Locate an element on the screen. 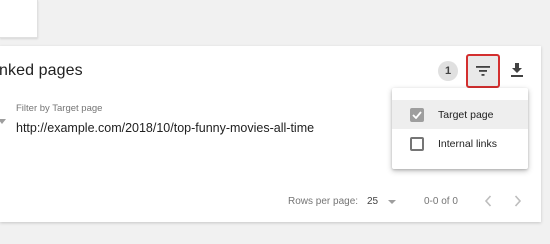 This screenshot has width=550, height=244. chevron-right-icon is located at coordinates (518, 201).